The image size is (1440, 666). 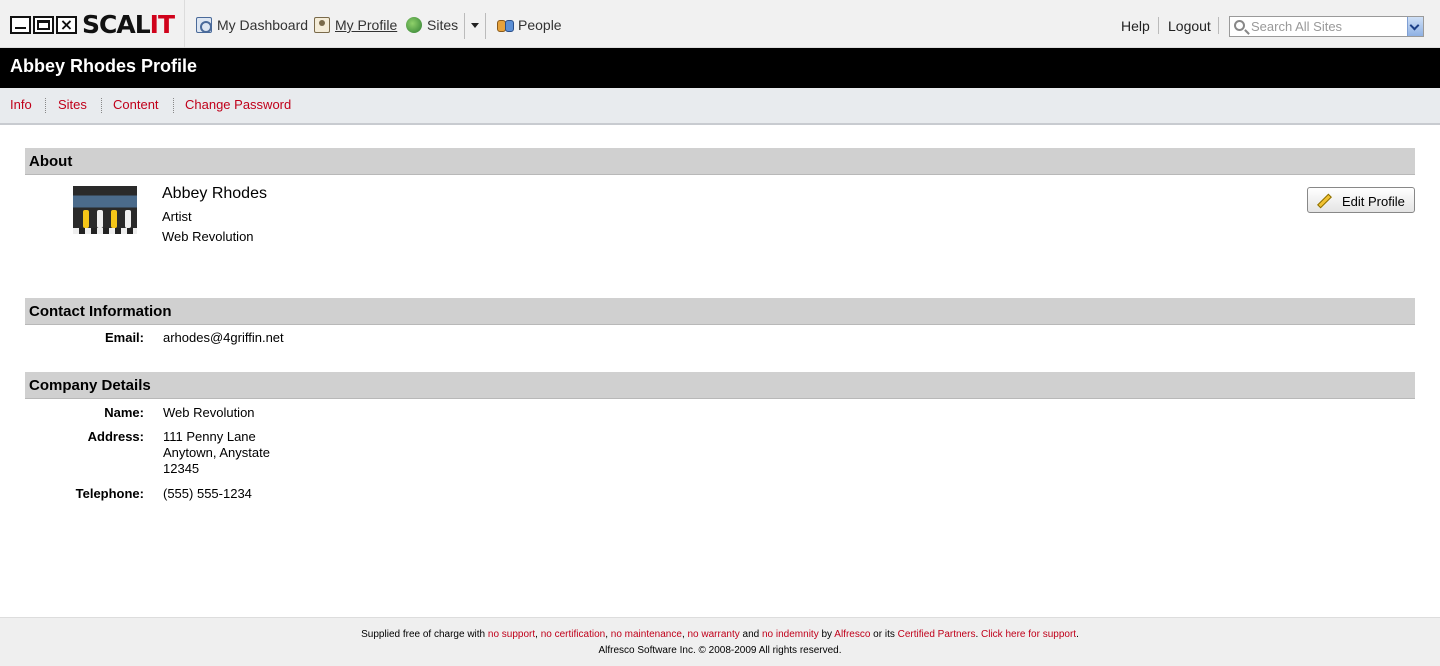 I want to click on tab-sites: Sites, so click(x=72, y=104).